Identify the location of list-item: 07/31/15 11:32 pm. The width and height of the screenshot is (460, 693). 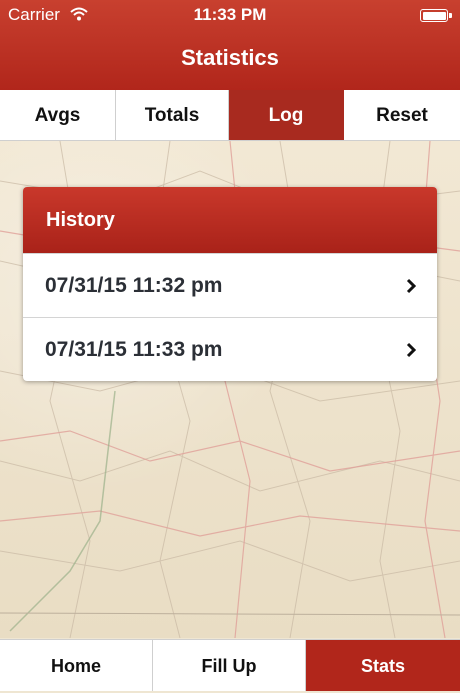
(230, 285).